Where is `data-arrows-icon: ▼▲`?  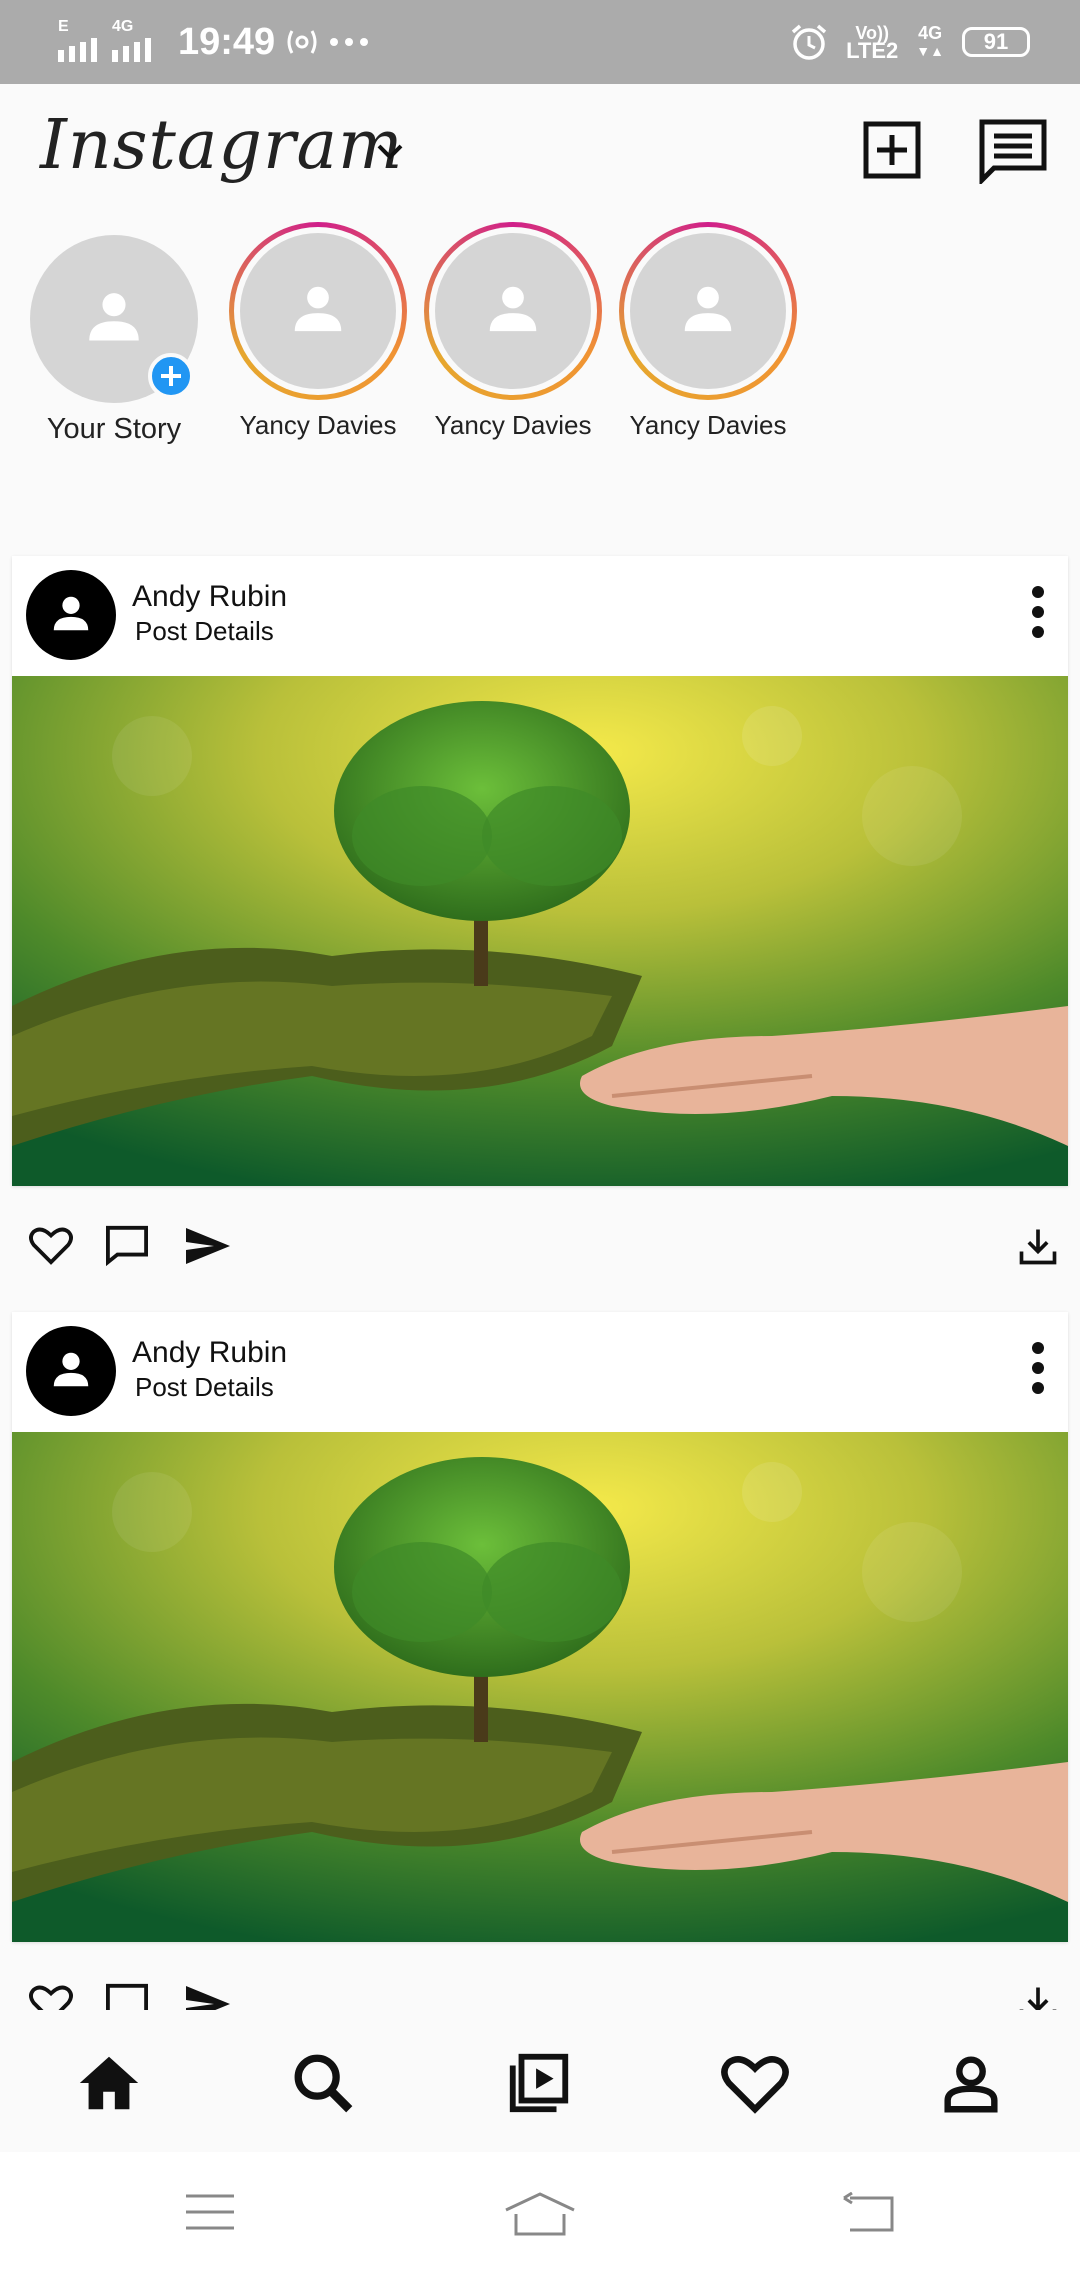
data-arrows-icon: ▼▲ is located at coordinates (930, 51).